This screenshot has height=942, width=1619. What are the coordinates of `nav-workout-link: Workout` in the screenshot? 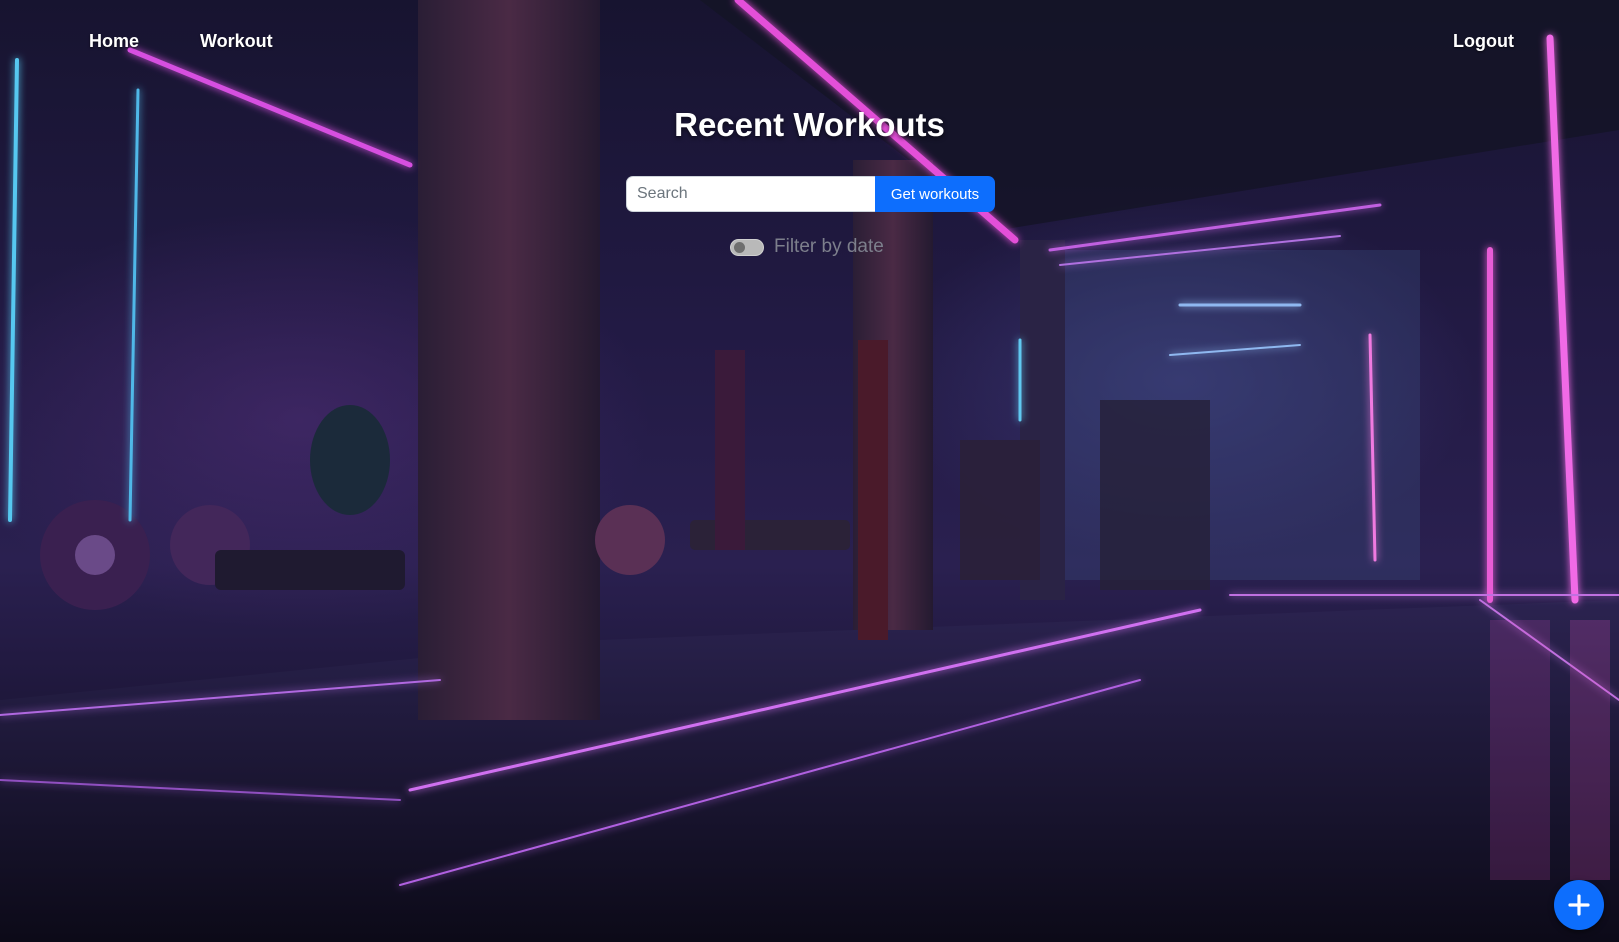 It's located at (236, 41).